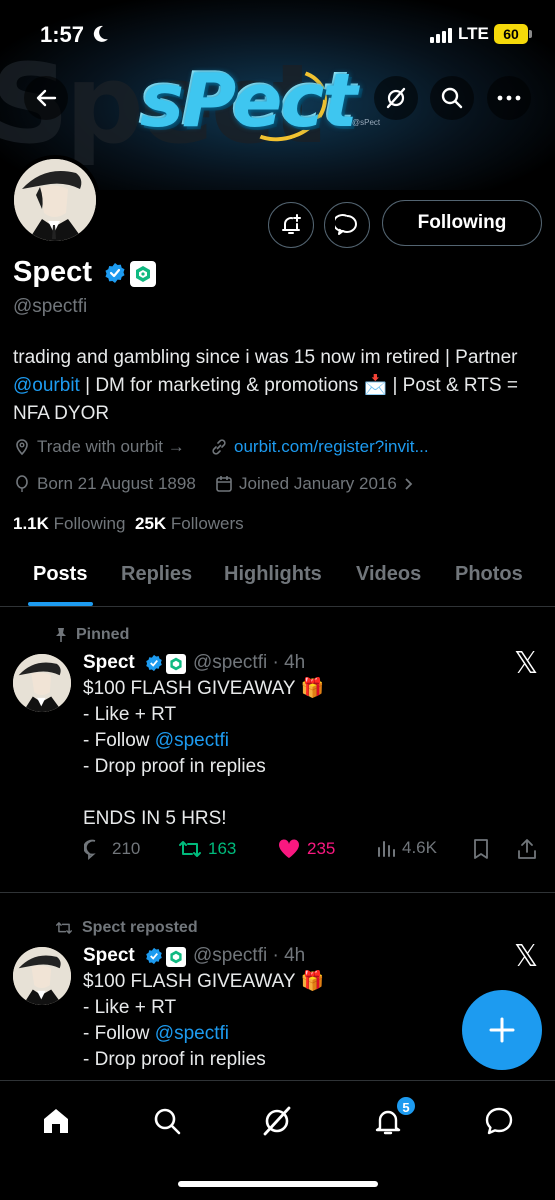 This screenshot has width=555, height=1200. What do you see at coordinates (126, 848) in the screenshot?
I see `reply-count: 210` at bounding box center [126, 848].